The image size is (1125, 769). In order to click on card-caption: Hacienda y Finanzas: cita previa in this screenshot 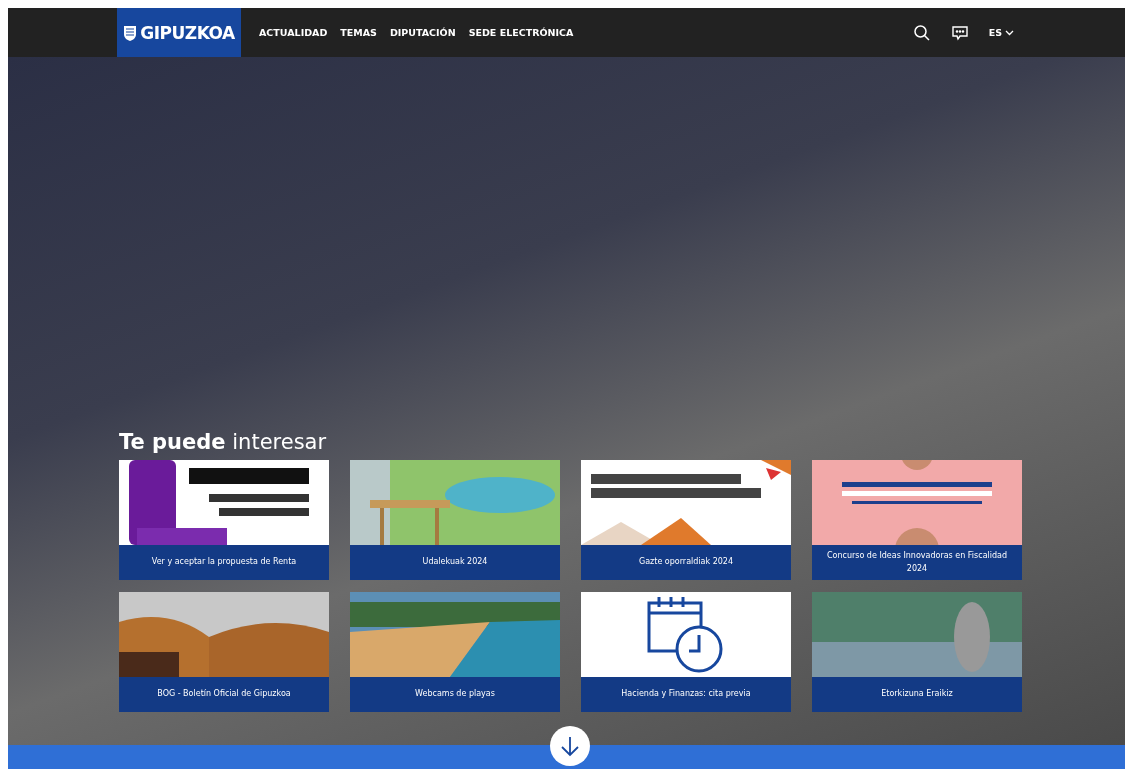, I will do `click(686, 694)`.